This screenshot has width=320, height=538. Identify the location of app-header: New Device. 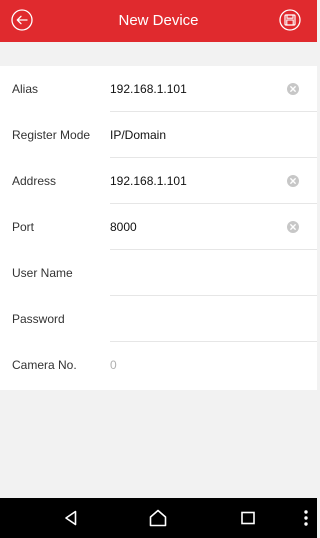
(158, 21).